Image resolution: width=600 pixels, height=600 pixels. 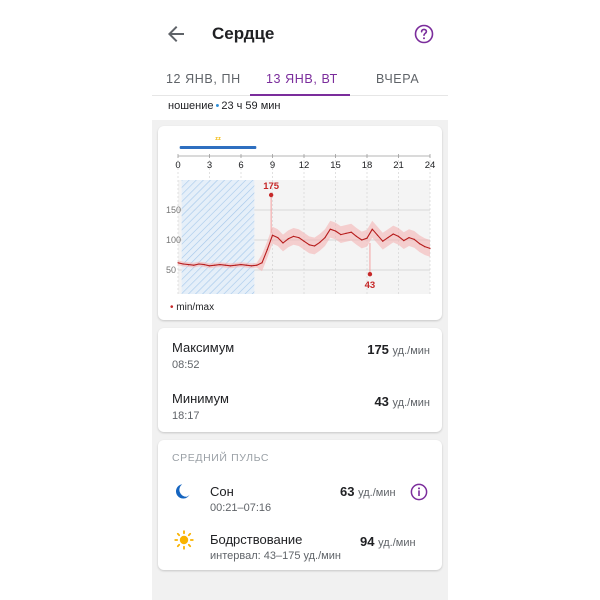 I want to click on x-tick-label: 6, so click(x=240, y=165).